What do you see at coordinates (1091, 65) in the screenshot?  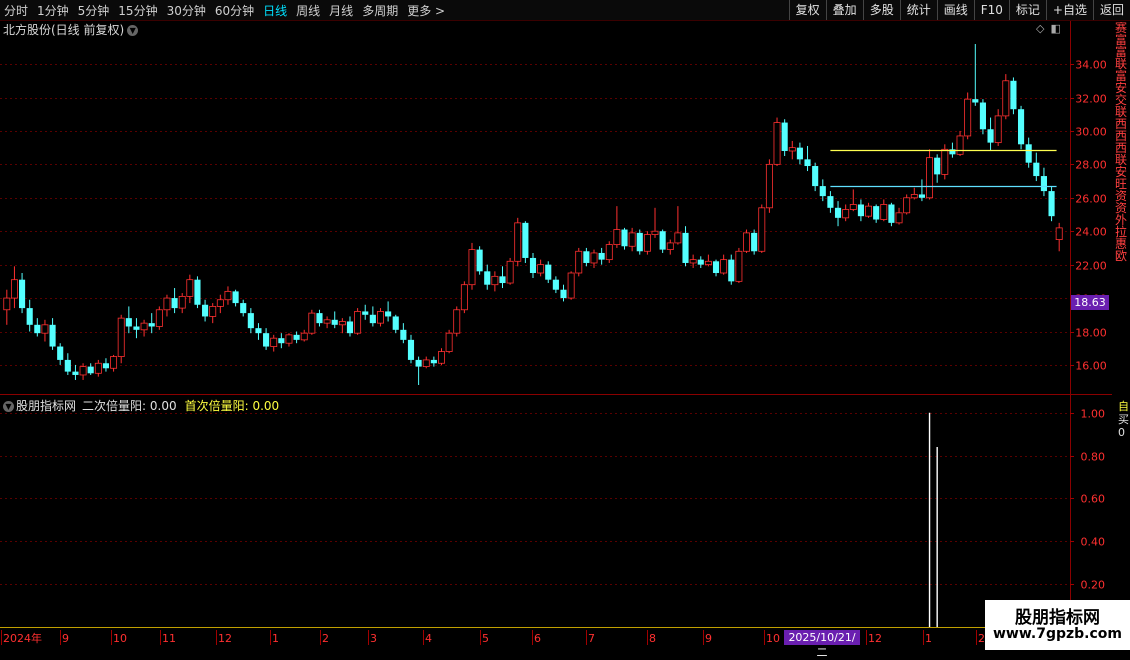 I see `price-tick-label: 34.00` at bounding box center [1091, 65].